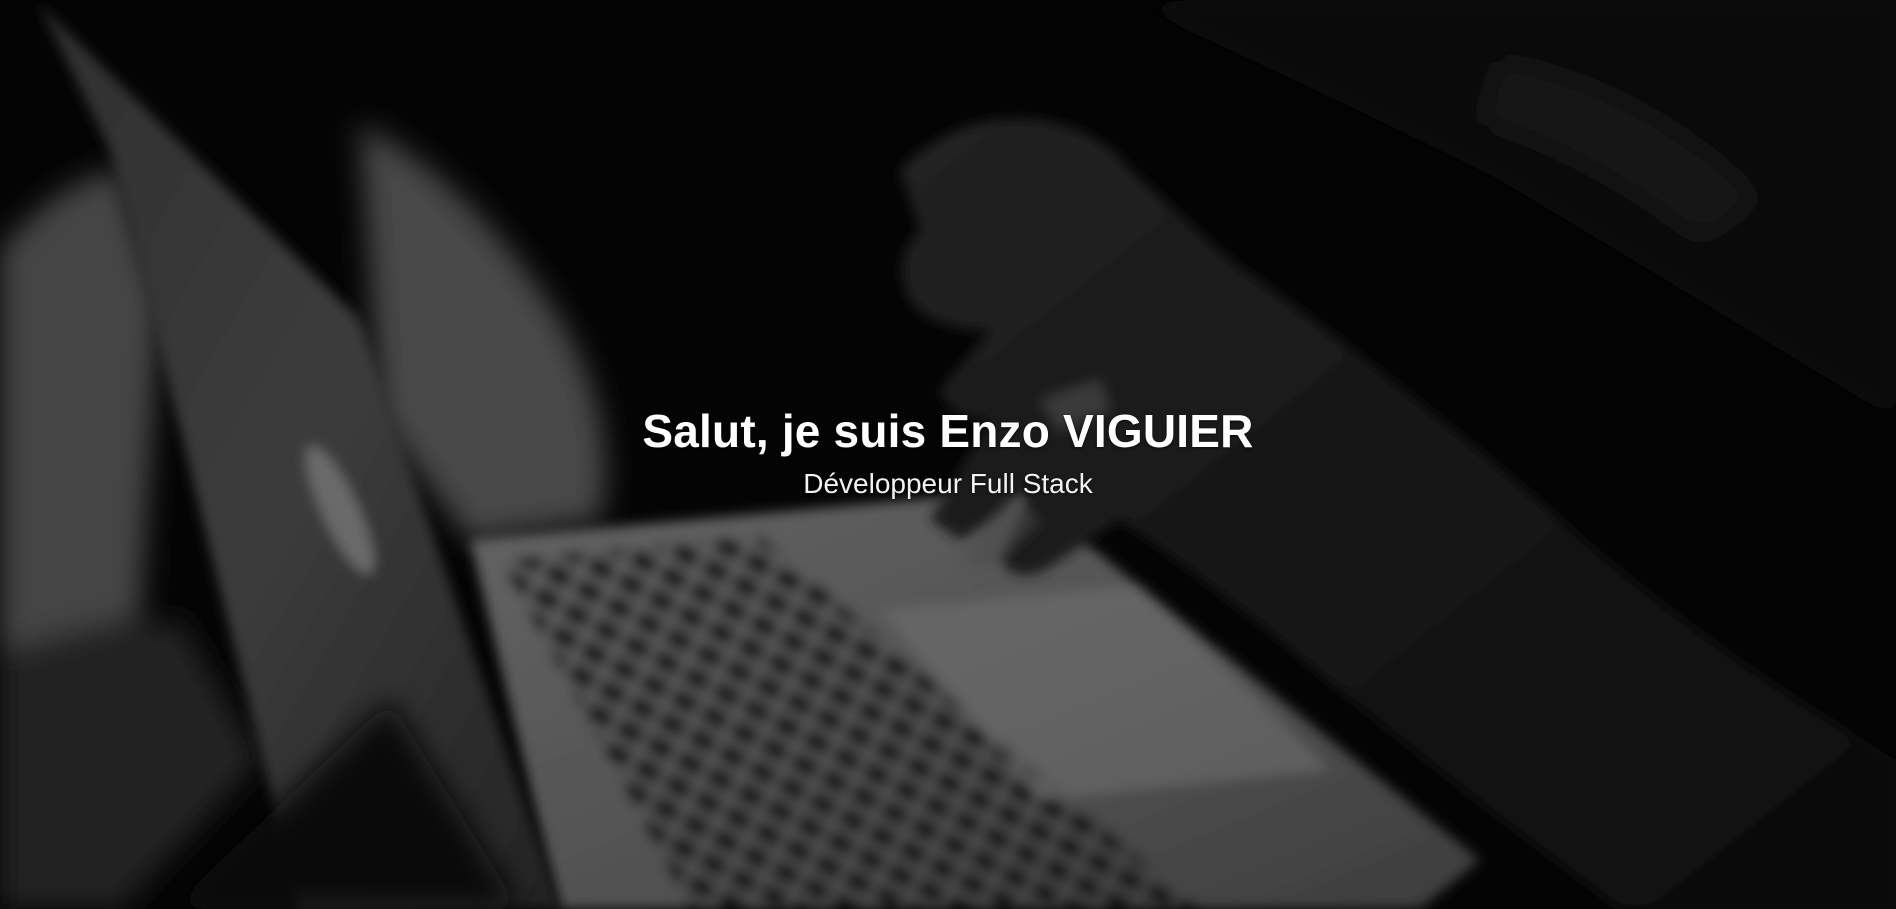  I want to click on hero-subtitle: Développeur Full Stack, so click(948, 483).